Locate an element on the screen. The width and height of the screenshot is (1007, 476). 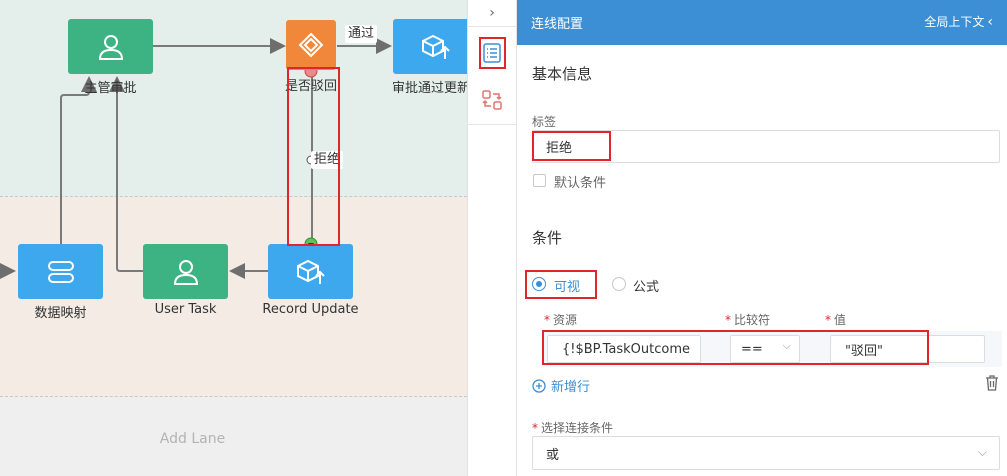
plus-circle-icon is located at coordinates (539, 385).